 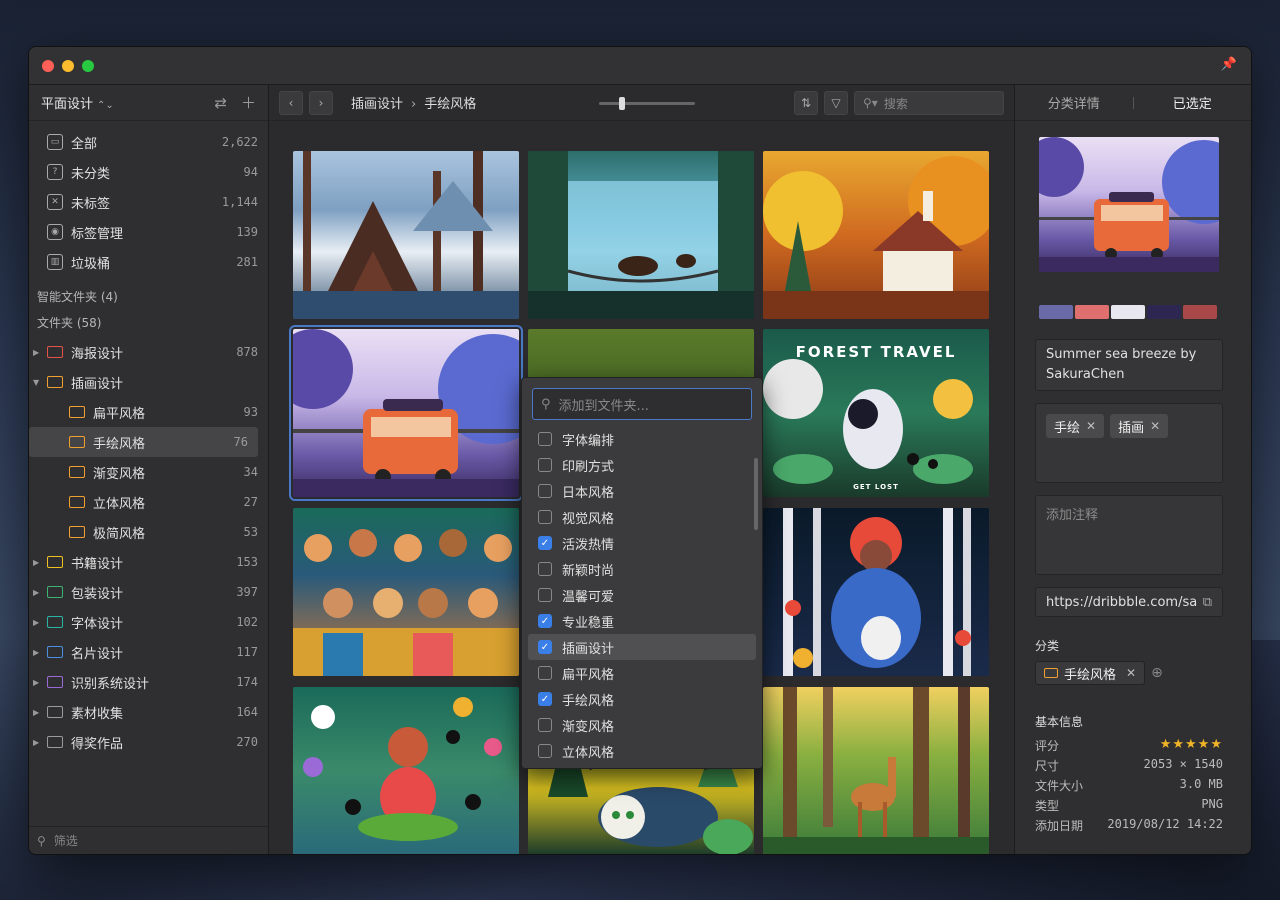 I want to click on folder-option: 视觉风格, so click(x=642, y=517).